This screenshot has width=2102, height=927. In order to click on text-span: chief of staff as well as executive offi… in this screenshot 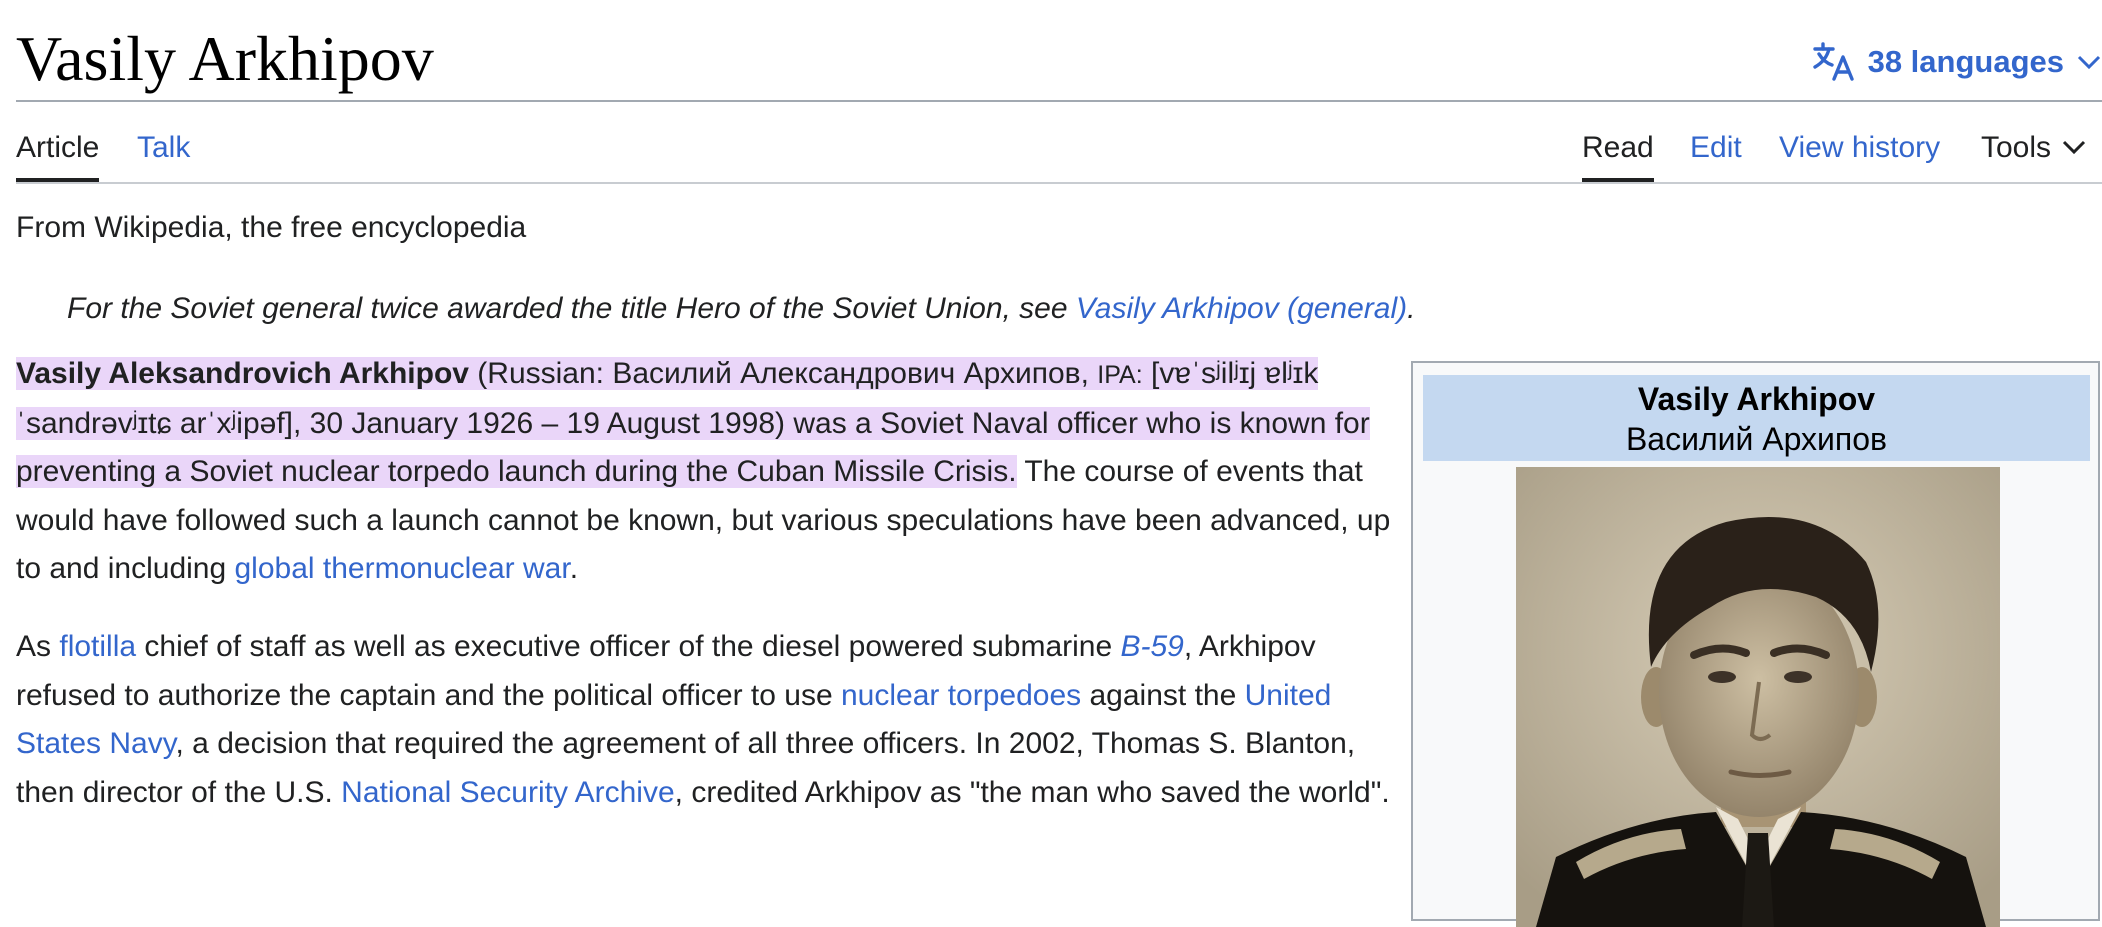, I will do `click(628, 646)`.